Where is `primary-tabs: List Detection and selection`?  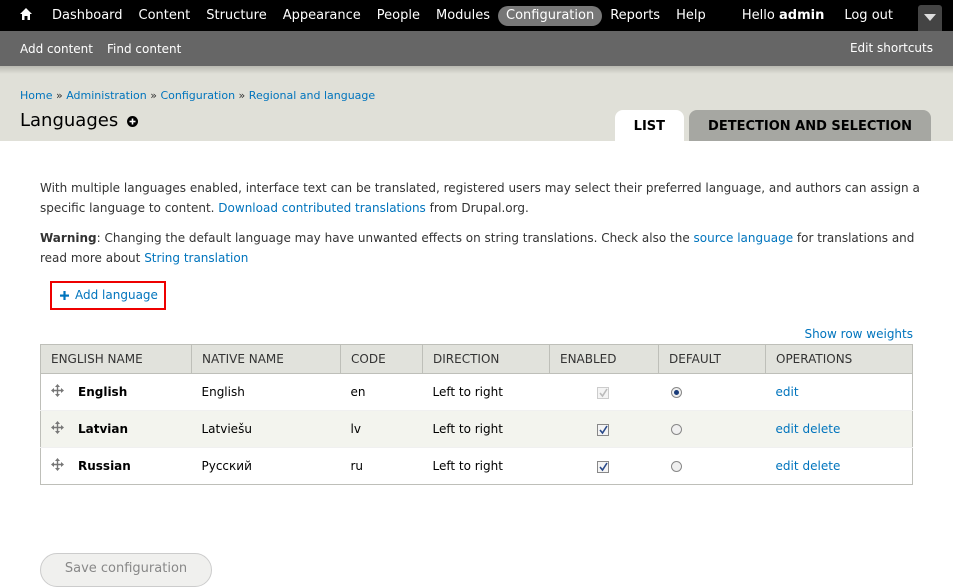 primary-tabs: List Detection and selection is located at coordinates (770, 125).